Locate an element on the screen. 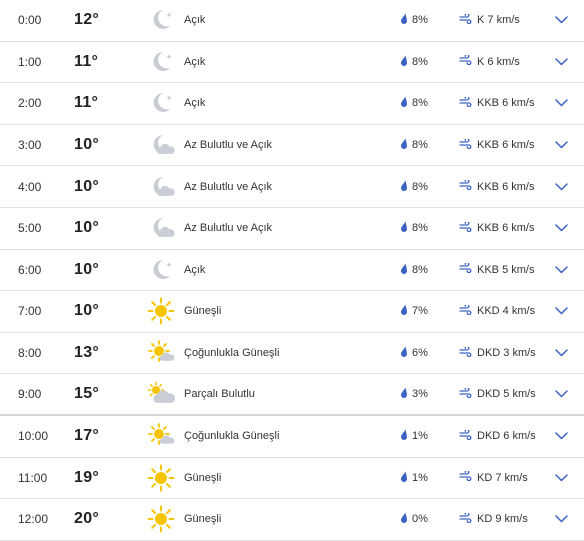 The image size is (584, 541). row-precipitation: 1% is located at coordinates (414, 436).